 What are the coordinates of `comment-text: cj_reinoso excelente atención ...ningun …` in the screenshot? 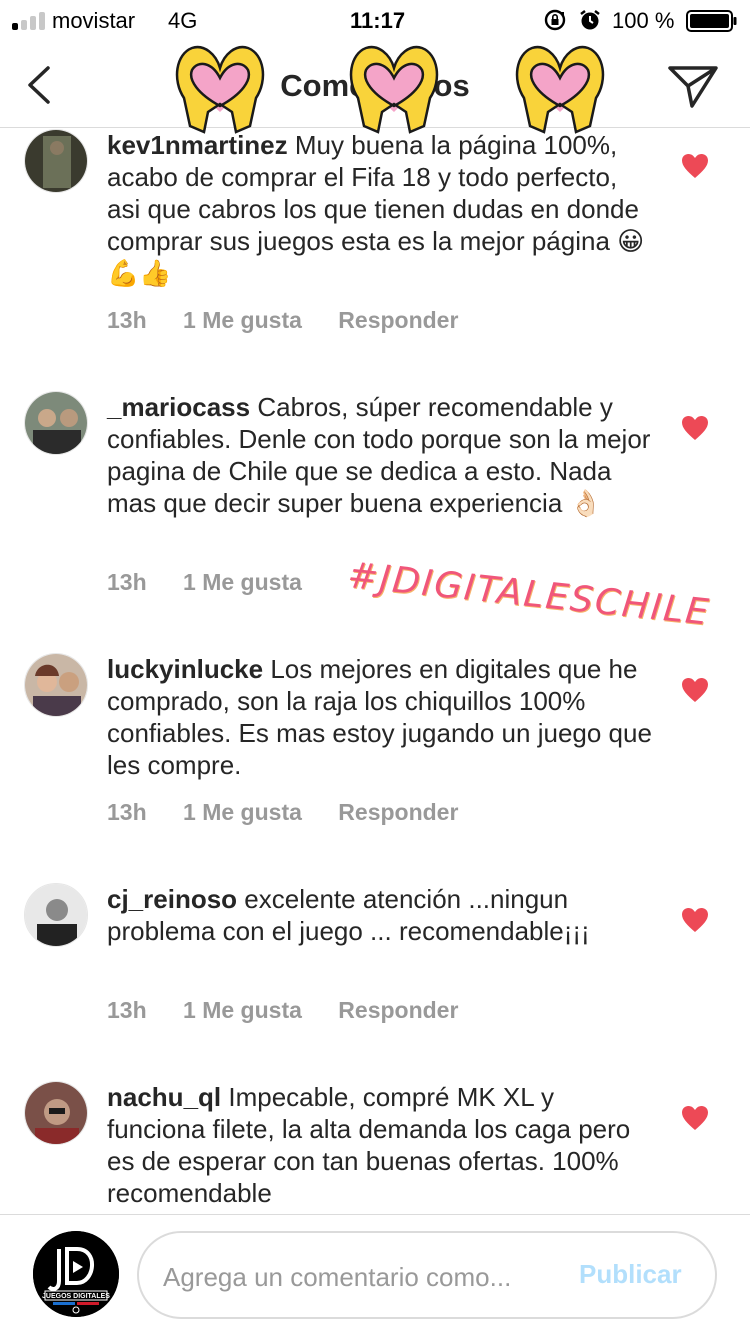 It's located at (379, 915).